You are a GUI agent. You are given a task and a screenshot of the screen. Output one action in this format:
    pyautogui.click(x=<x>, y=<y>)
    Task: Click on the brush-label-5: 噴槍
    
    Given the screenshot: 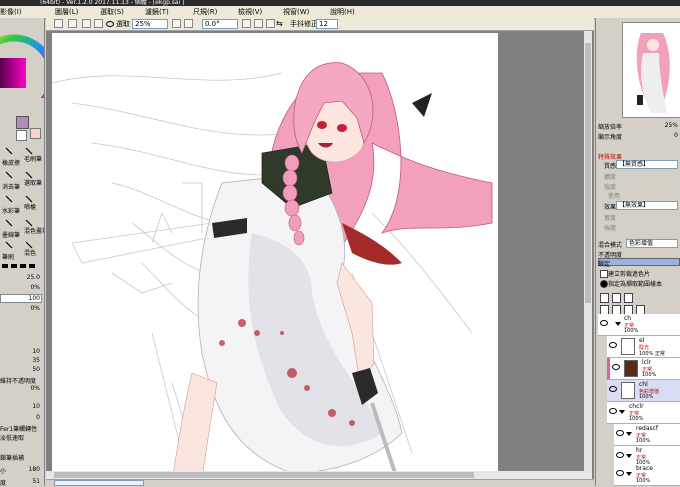 What is the action you would take?
    pyautogui.click(x=30, y=206)
    